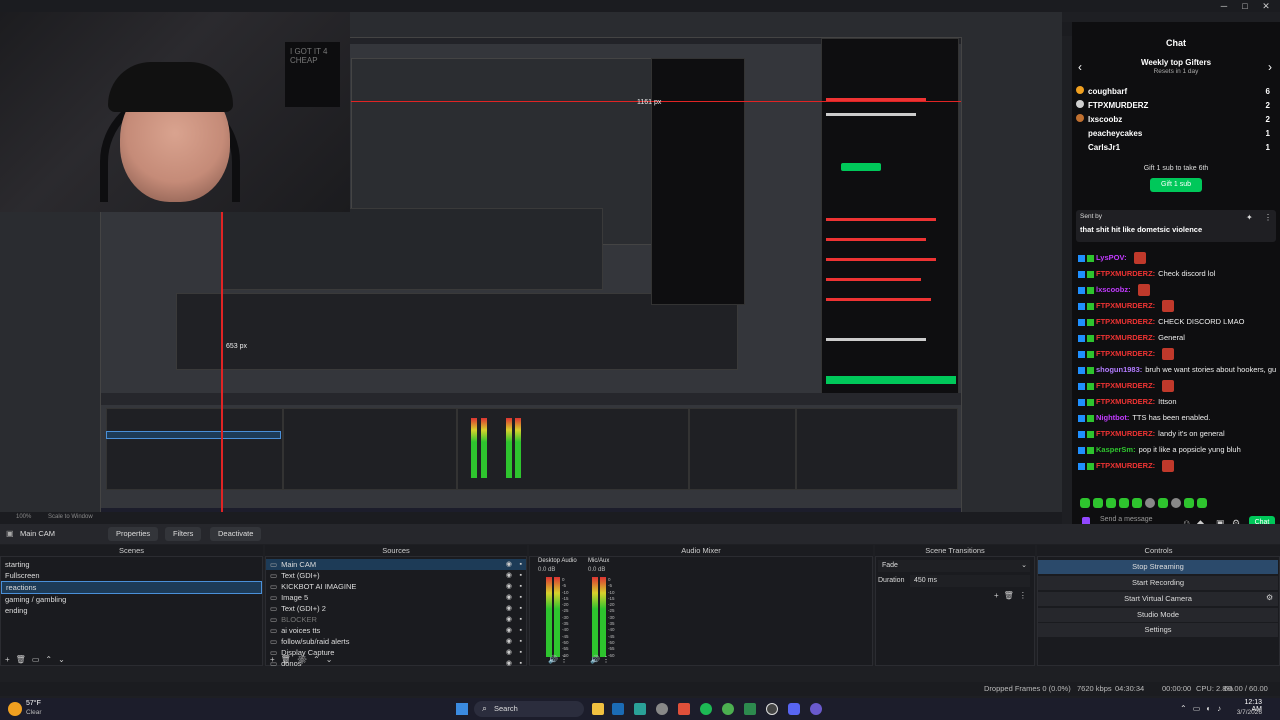 Image resolution: width=1280 pixels, height=720 pixels. What do you see at coordinates (1177, 306) in the screenshot?
I see `chat-message: FTPXMURDERZ:` at bounding box center [1177, 306].